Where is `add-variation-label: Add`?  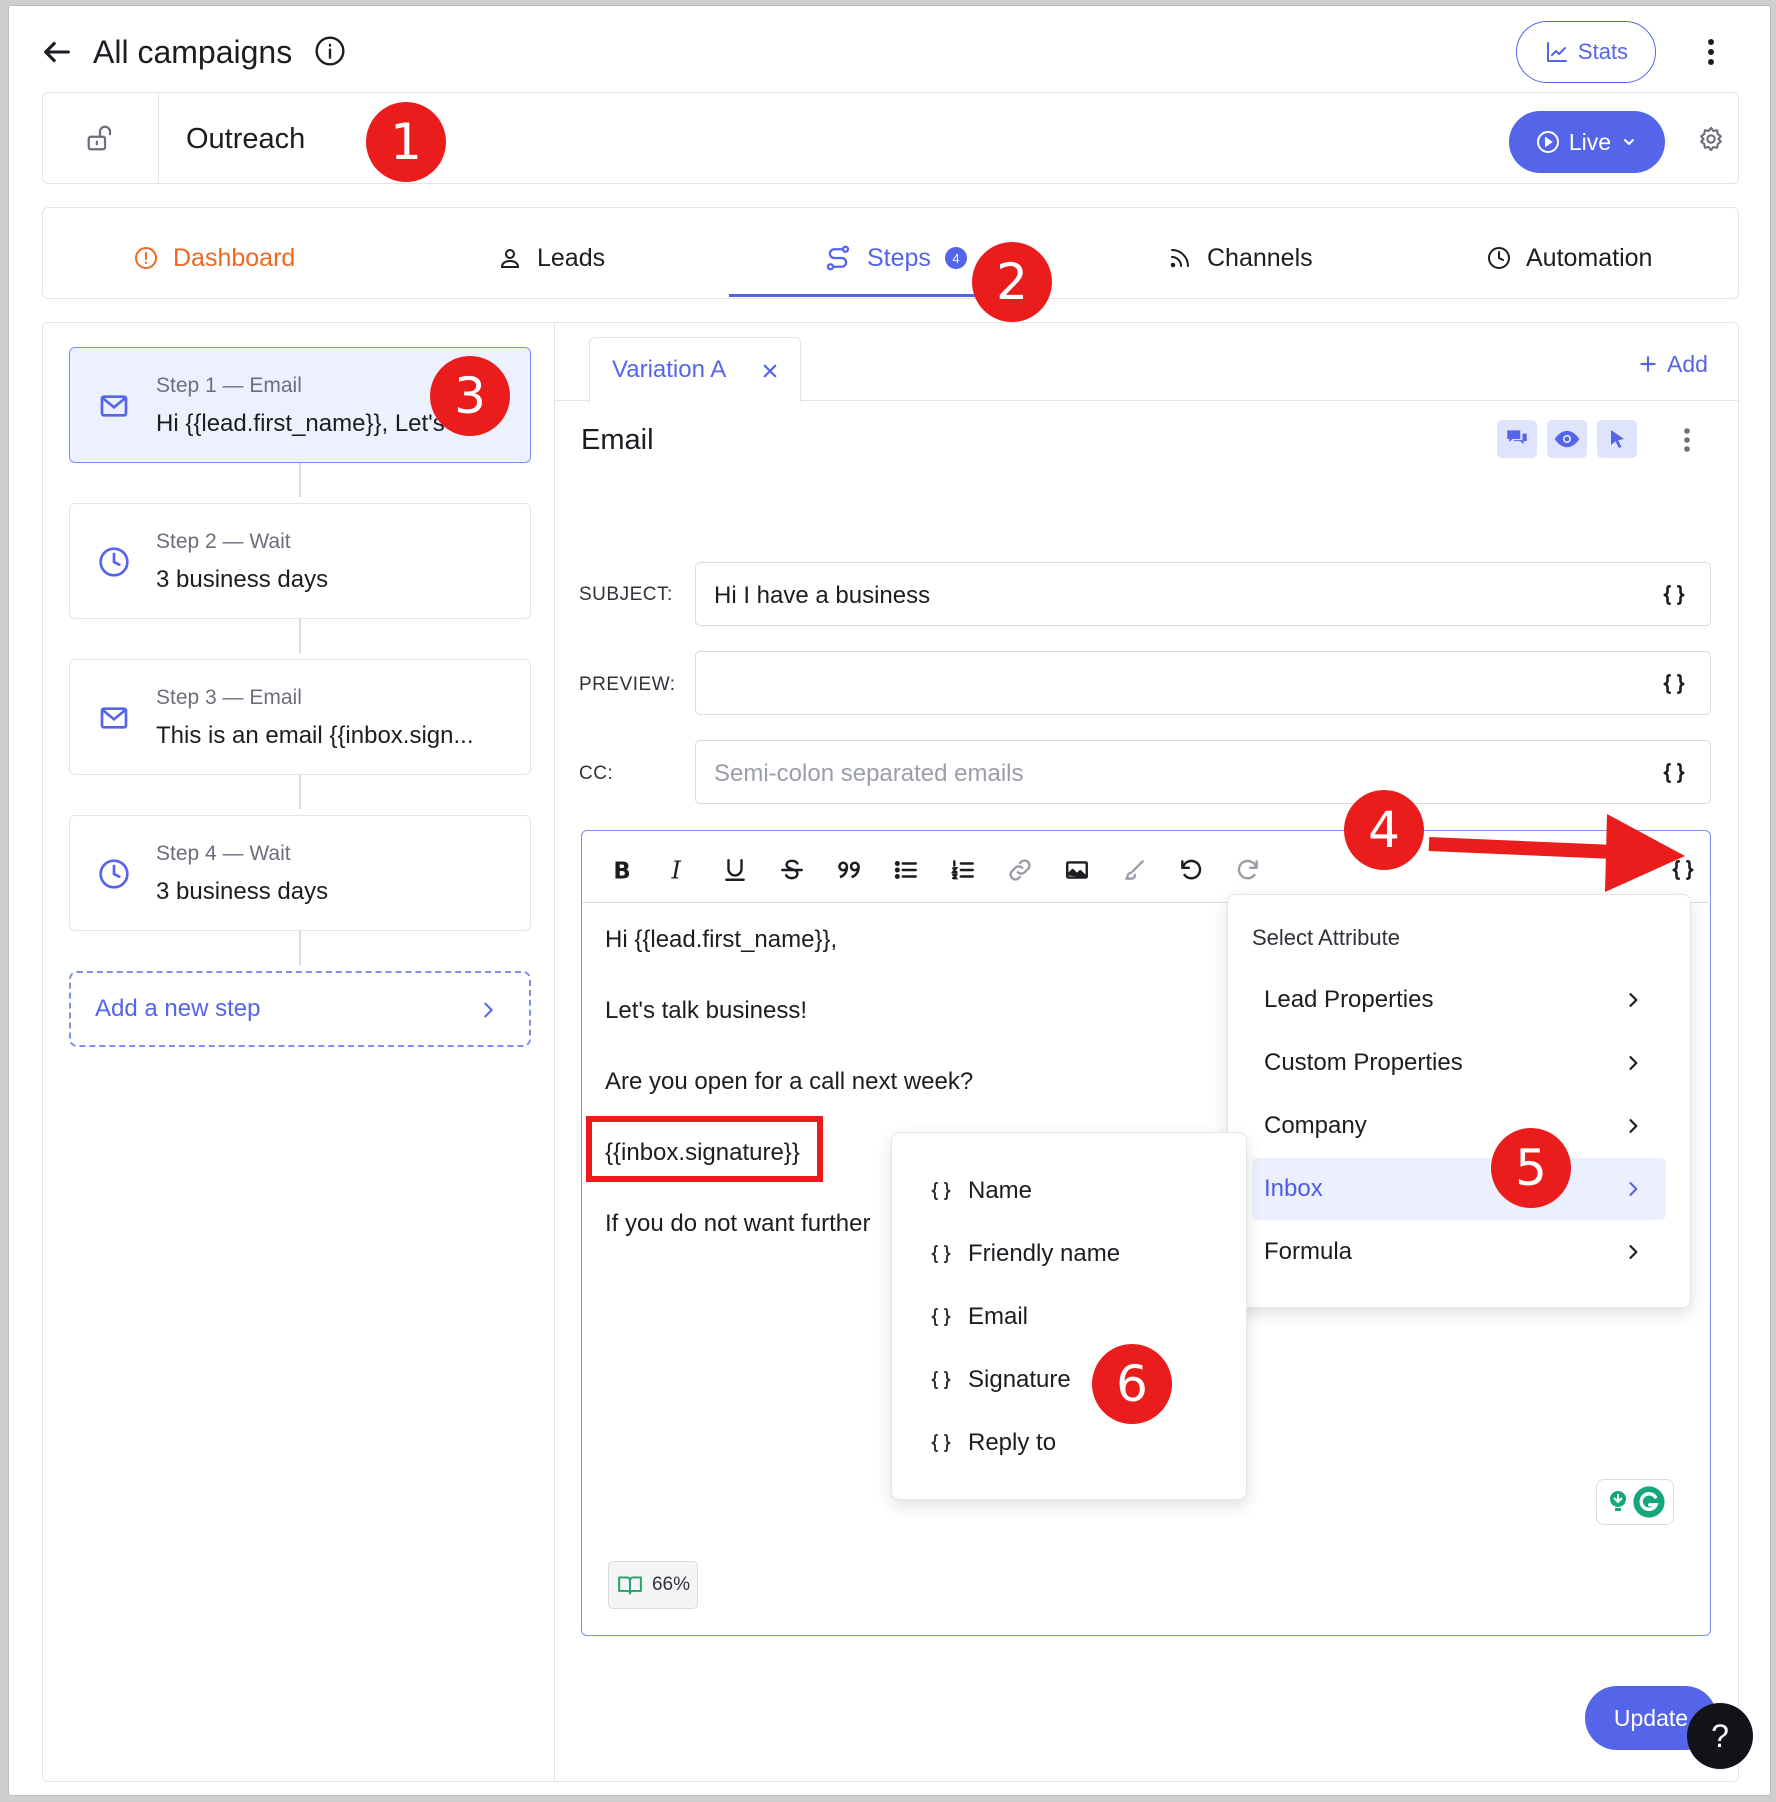 add-variation-label: Add is located at coordinates (1687, 363).